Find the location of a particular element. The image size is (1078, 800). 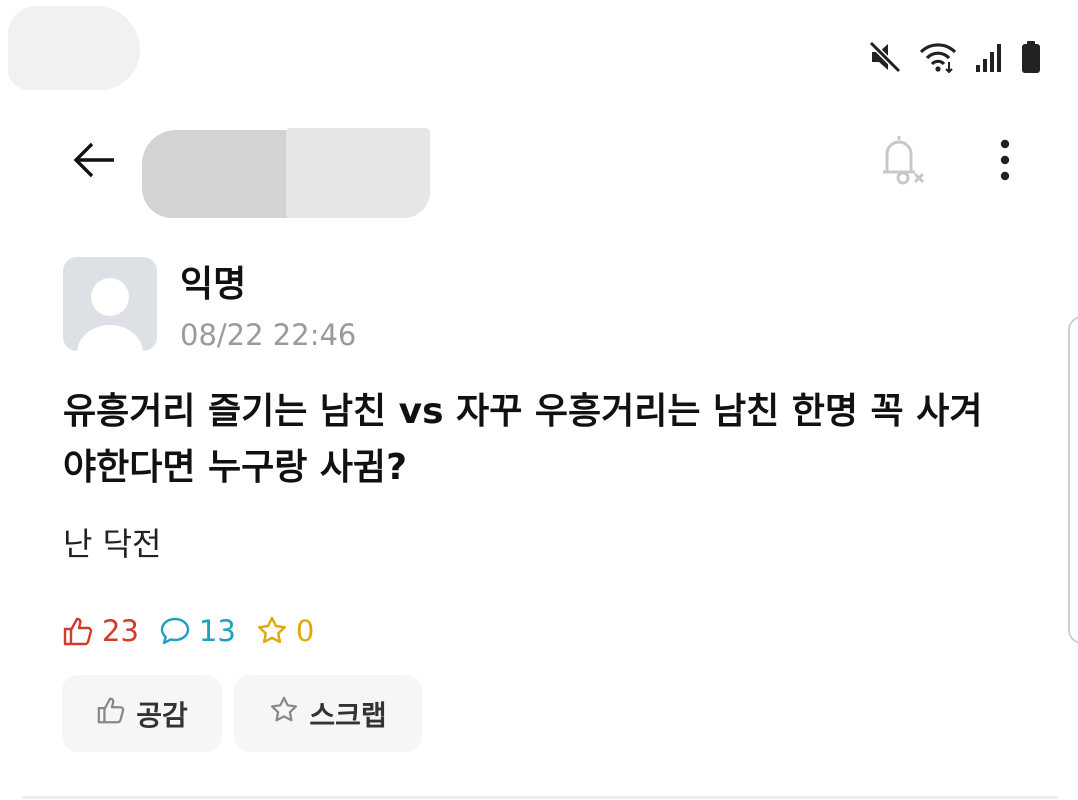

status-bar is located at coordinates (955, 57).